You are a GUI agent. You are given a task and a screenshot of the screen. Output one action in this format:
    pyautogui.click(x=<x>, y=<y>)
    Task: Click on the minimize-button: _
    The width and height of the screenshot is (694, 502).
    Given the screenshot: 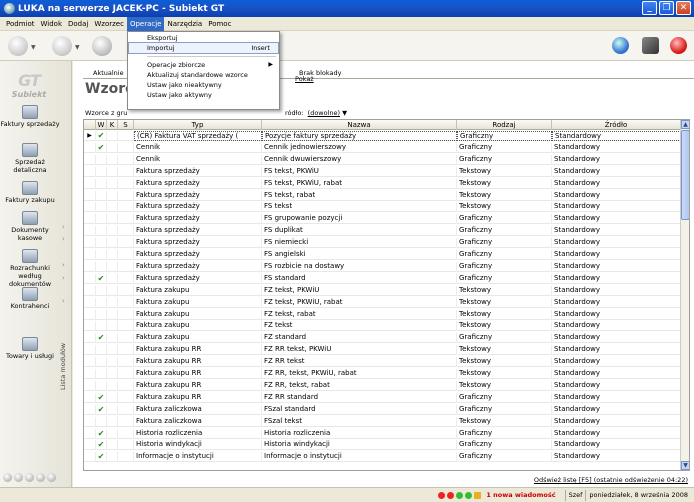 What is the action you would take?
    pyautogui.click(x=649, y=8)
    